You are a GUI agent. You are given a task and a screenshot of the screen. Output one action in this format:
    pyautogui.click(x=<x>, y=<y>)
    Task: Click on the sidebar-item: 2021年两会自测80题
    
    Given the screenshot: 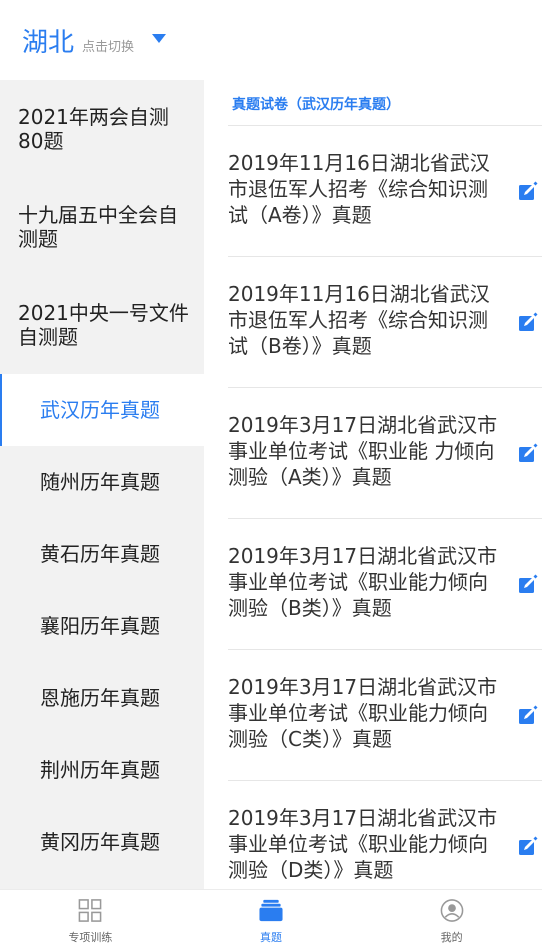 What is the action you would take?
    pyautogui.click(x=102, y=129)
    